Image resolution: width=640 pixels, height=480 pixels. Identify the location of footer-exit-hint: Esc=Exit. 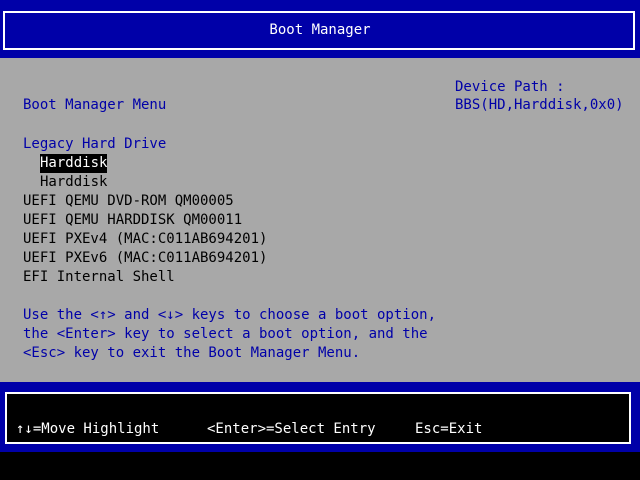
(449, 429).